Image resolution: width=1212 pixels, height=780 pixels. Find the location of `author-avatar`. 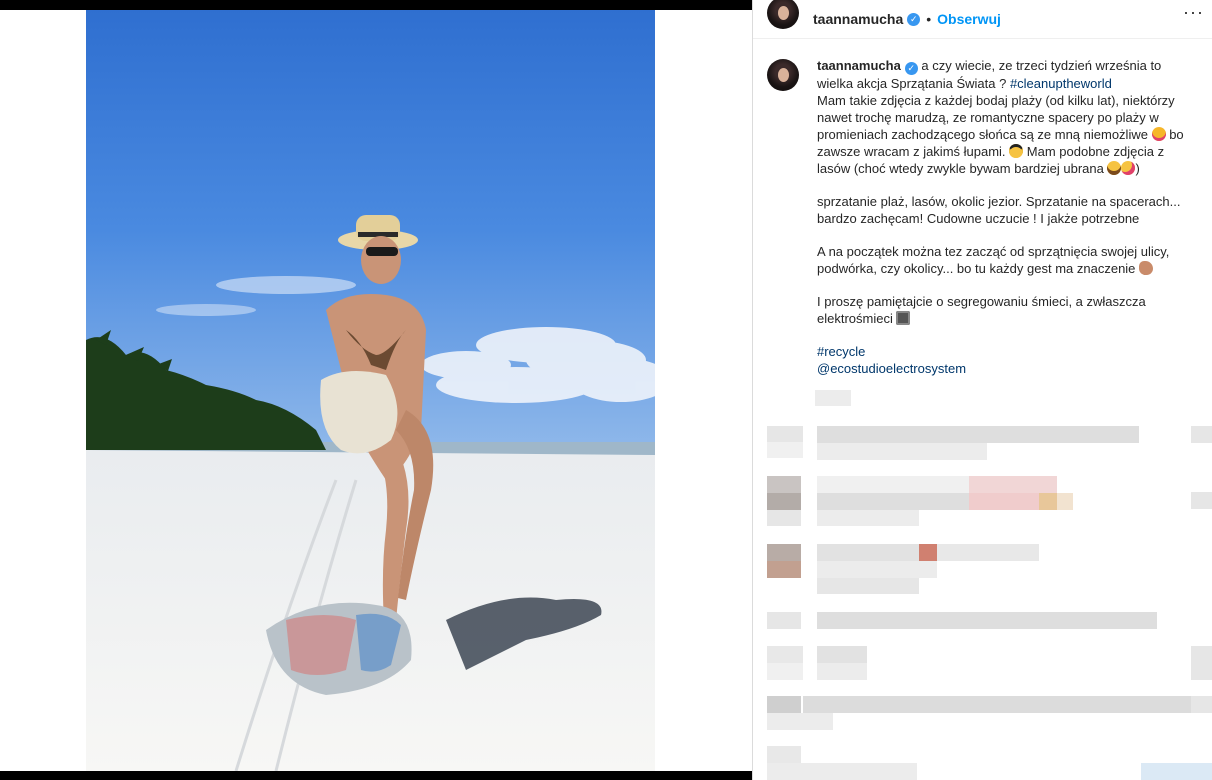

author-avatar is located at coordinates (783, 14).